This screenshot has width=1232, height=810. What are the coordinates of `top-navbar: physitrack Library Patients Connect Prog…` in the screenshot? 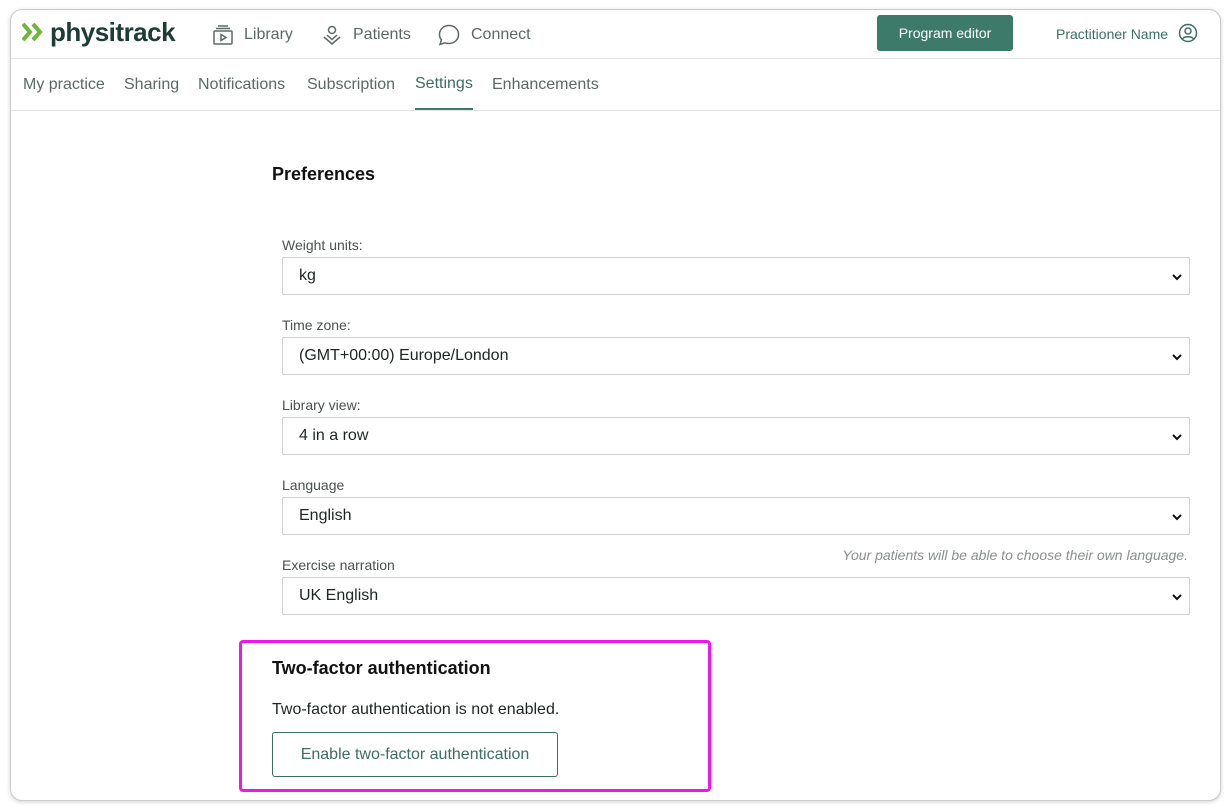 It's located at (615, 34).